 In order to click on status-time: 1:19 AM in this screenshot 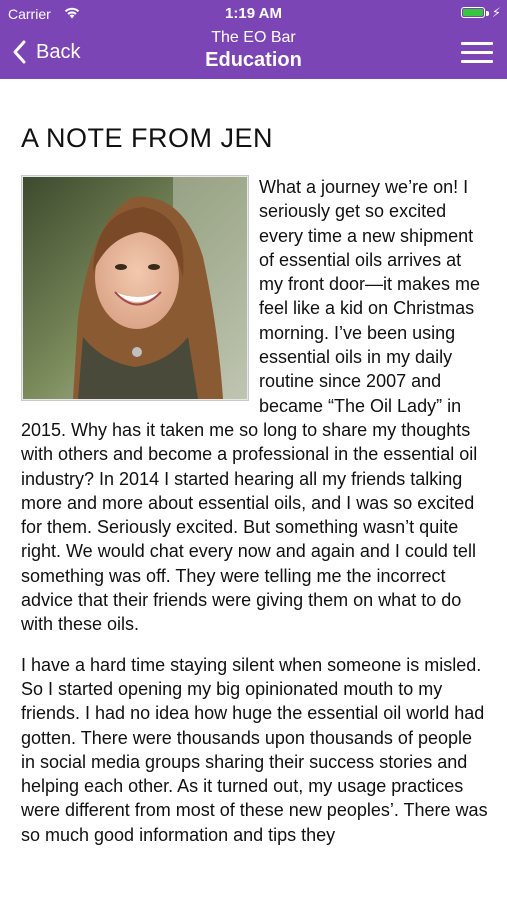, I will do `click(253, 13)`.